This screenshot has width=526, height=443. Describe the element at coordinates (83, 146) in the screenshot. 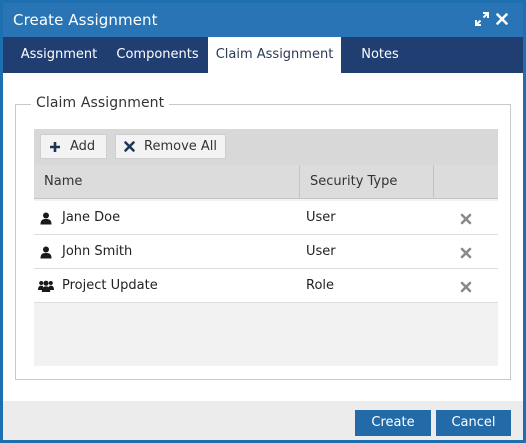

I see `add-button-label: Add` at that location.